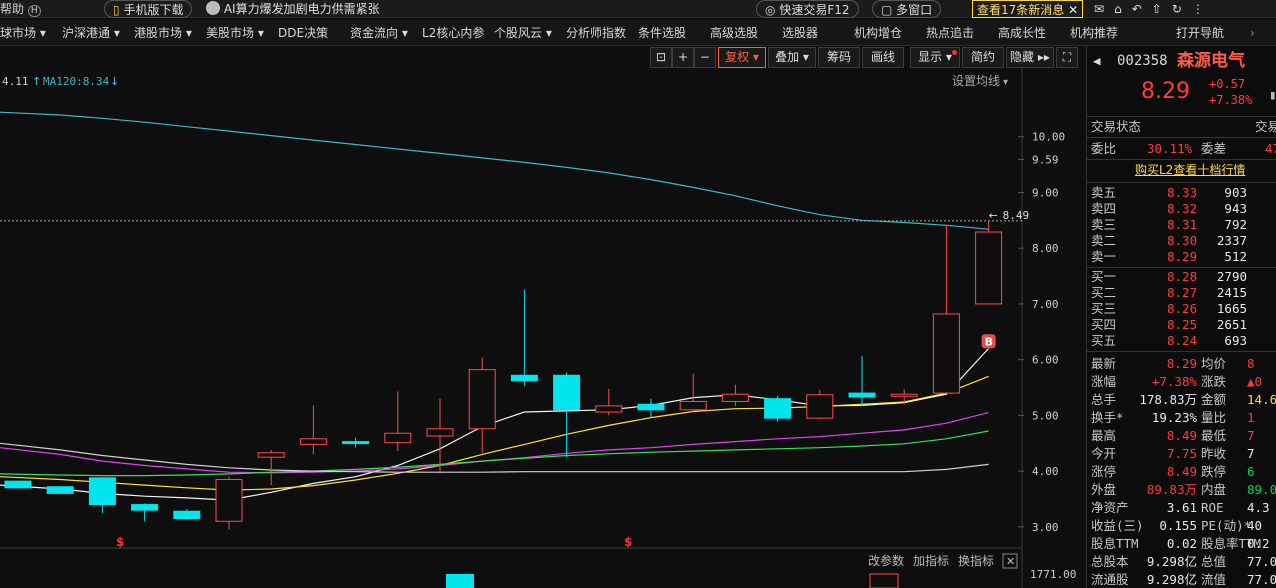  Describe the element at coordinates (1022, 33) in the screenshot. I see `menu-high-growth: 高成长性` at that location.